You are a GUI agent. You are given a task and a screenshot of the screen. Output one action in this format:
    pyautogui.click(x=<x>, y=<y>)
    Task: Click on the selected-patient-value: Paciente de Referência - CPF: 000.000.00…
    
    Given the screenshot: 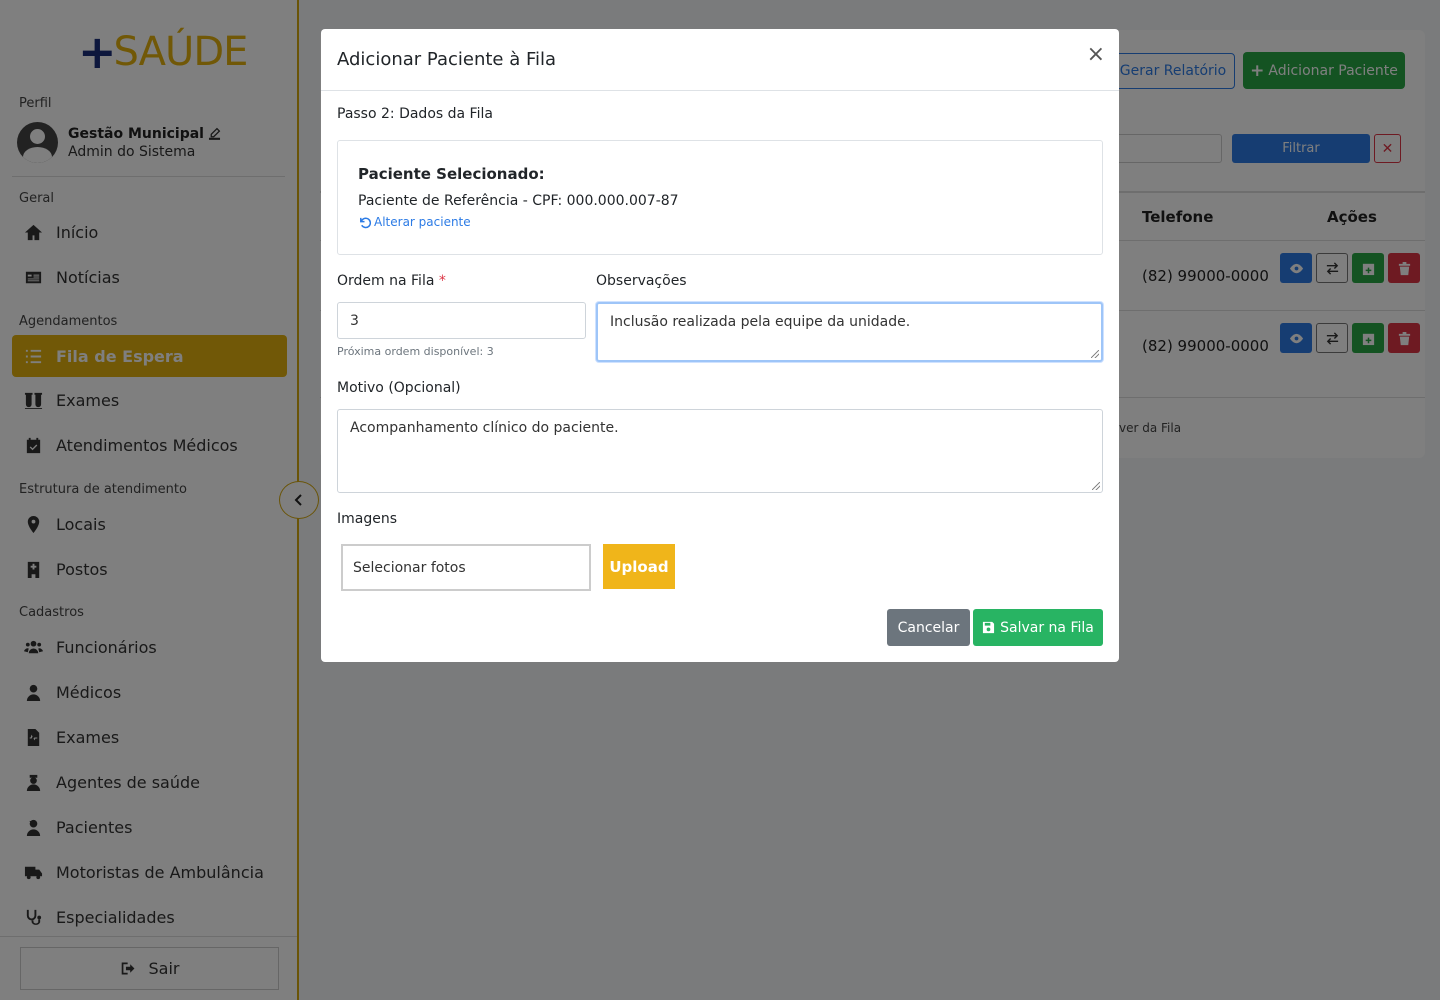 What is the action you would take?
    pyautogui.click(x=518, y=201)
    